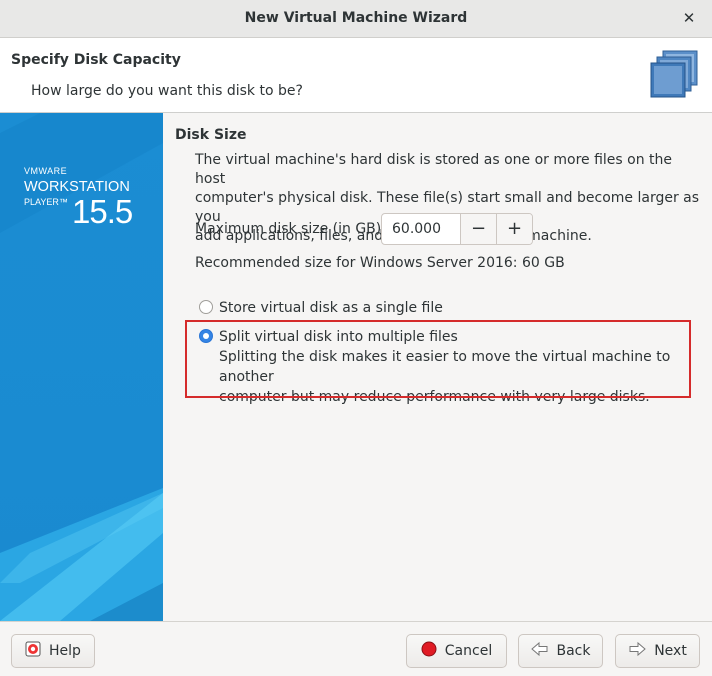 The height and width of the screenshot is (676, 712). Describe the element at coordinates (468, 651) in the screenshot. I see `cancel-label: Cancel` at that location.